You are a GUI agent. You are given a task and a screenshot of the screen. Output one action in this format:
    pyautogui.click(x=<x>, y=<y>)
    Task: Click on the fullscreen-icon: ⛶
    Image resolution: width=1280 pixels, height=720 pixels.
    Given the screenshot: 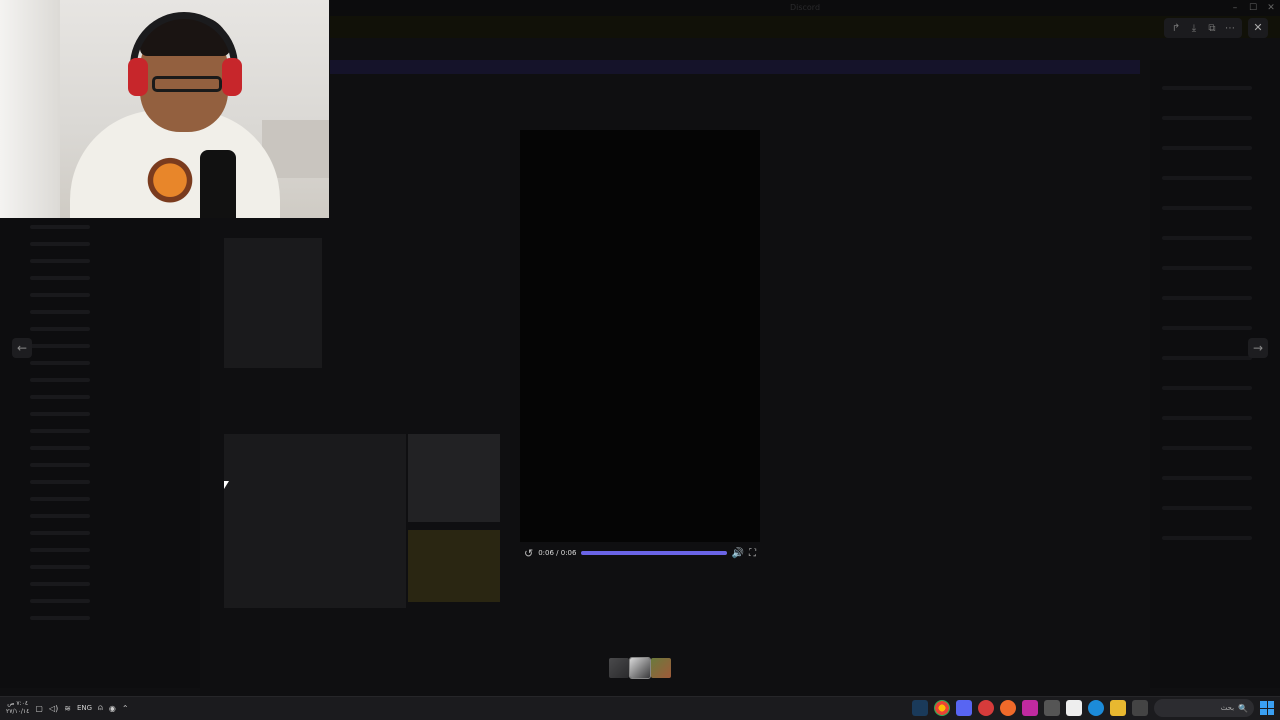 What is the action you would take?
    pyautogui.click(x=752, y=553)
    